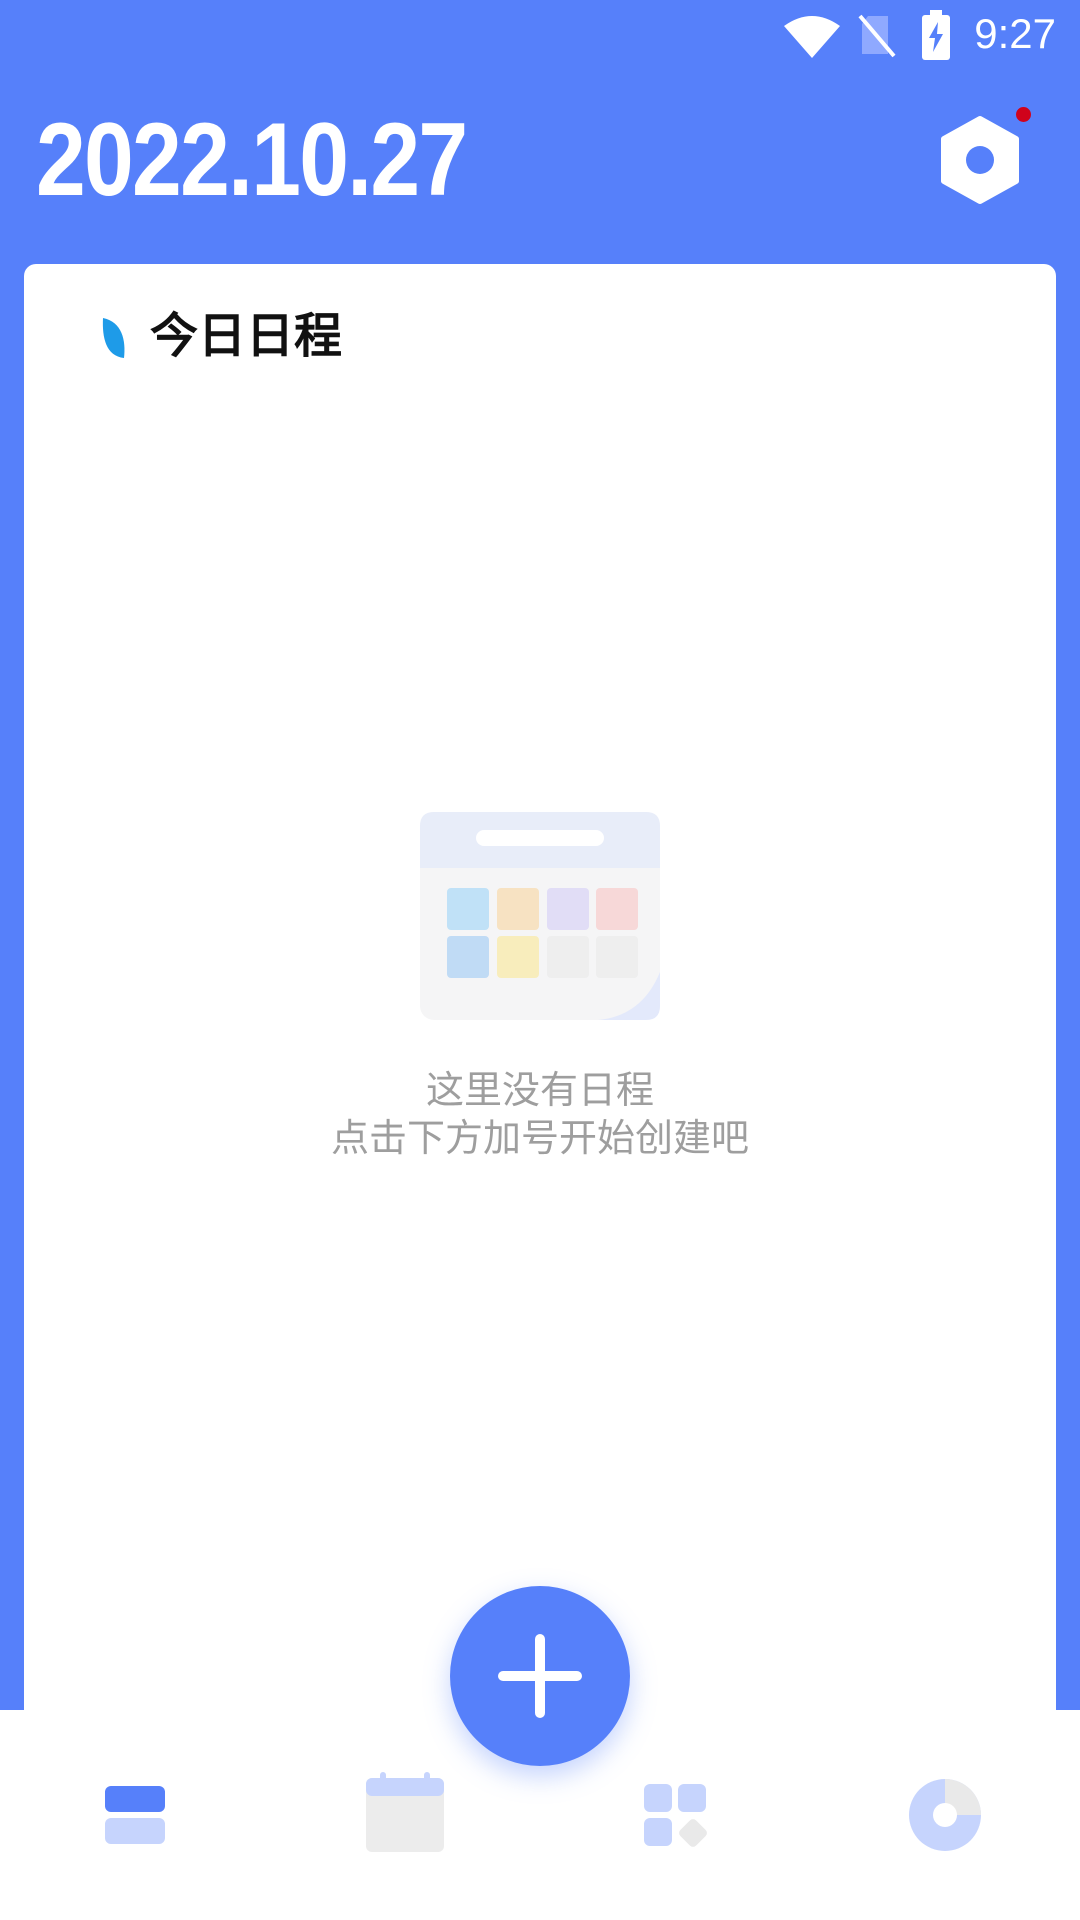 The width and height of the screenshot is (1080, 1920). I want to click on battery-charging-icon, so click(936, 35).